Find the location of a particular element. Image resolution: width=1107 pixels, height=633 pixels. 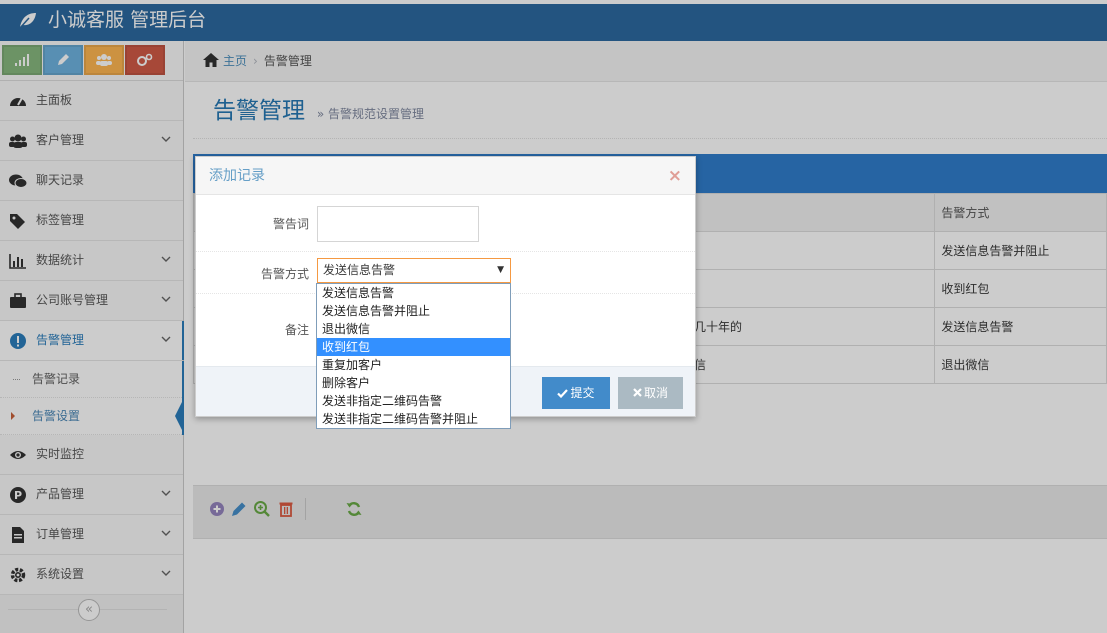

dropdown-option: 发送非指定二维码告警并阻止 is located at coordinates (413, 419).